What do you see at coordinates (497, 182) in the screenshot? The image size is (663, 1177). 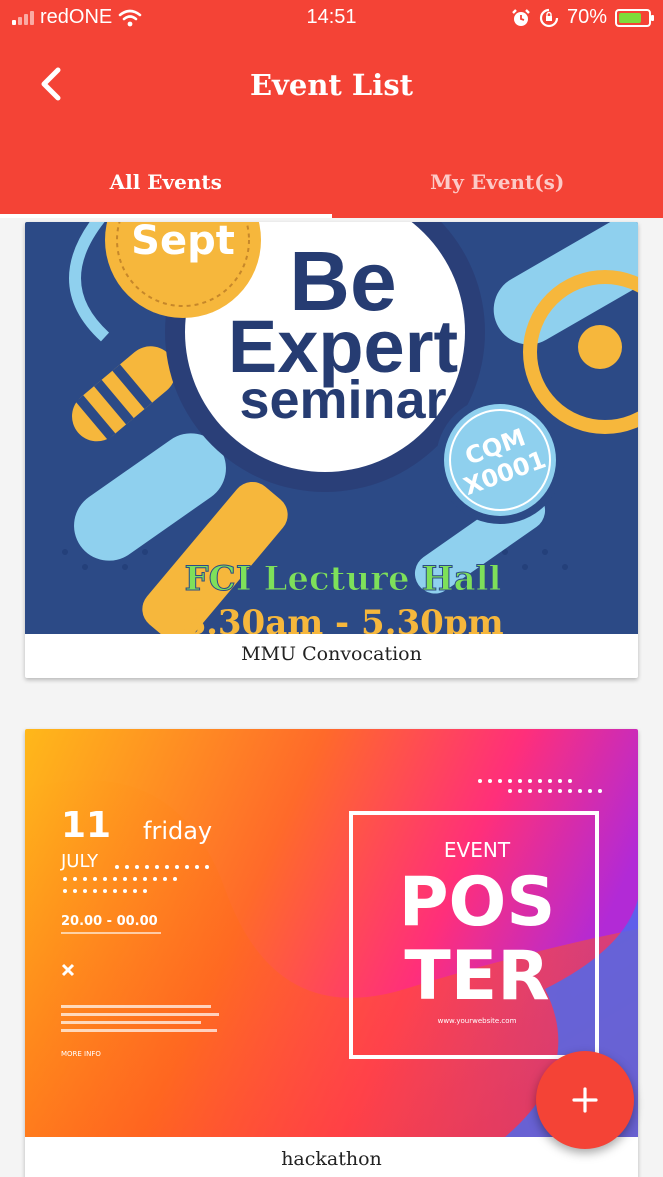 I see `tab-my-events: My Event(s)` at bounding box center [497, 182].